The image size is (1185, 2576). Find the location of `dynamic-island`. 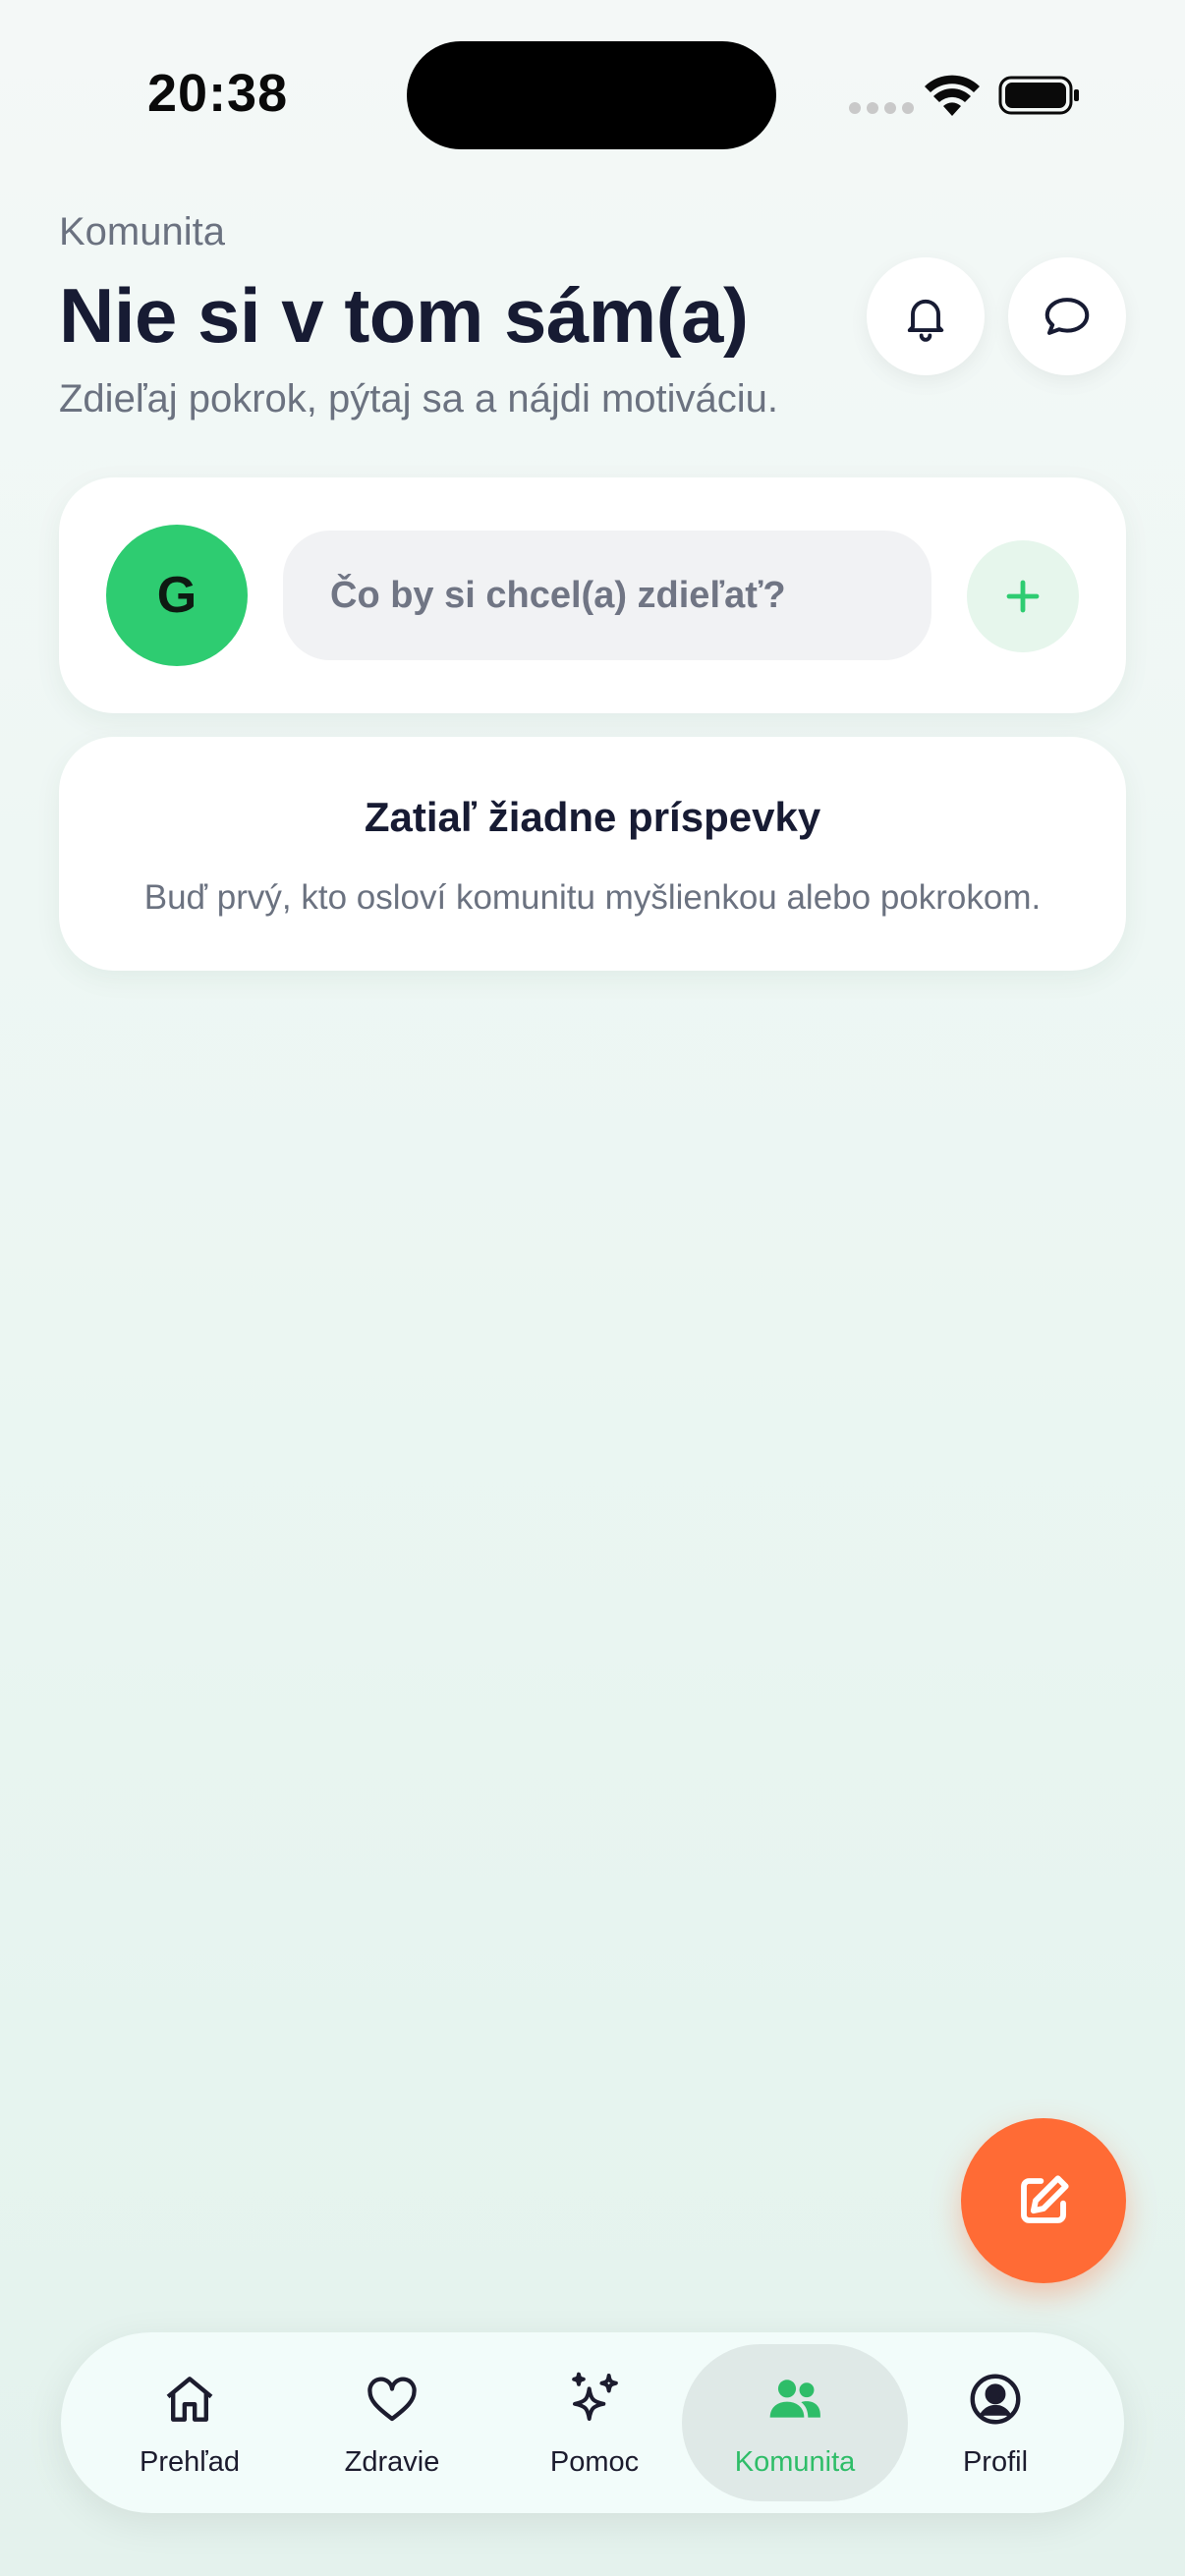

dynamic-island is located at coordinates (592, 95).